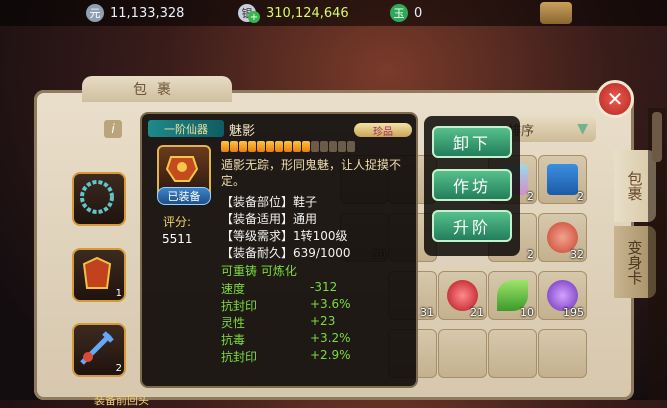 The image size is (667, 408). I want to click on book-icon, so click(562, 179).